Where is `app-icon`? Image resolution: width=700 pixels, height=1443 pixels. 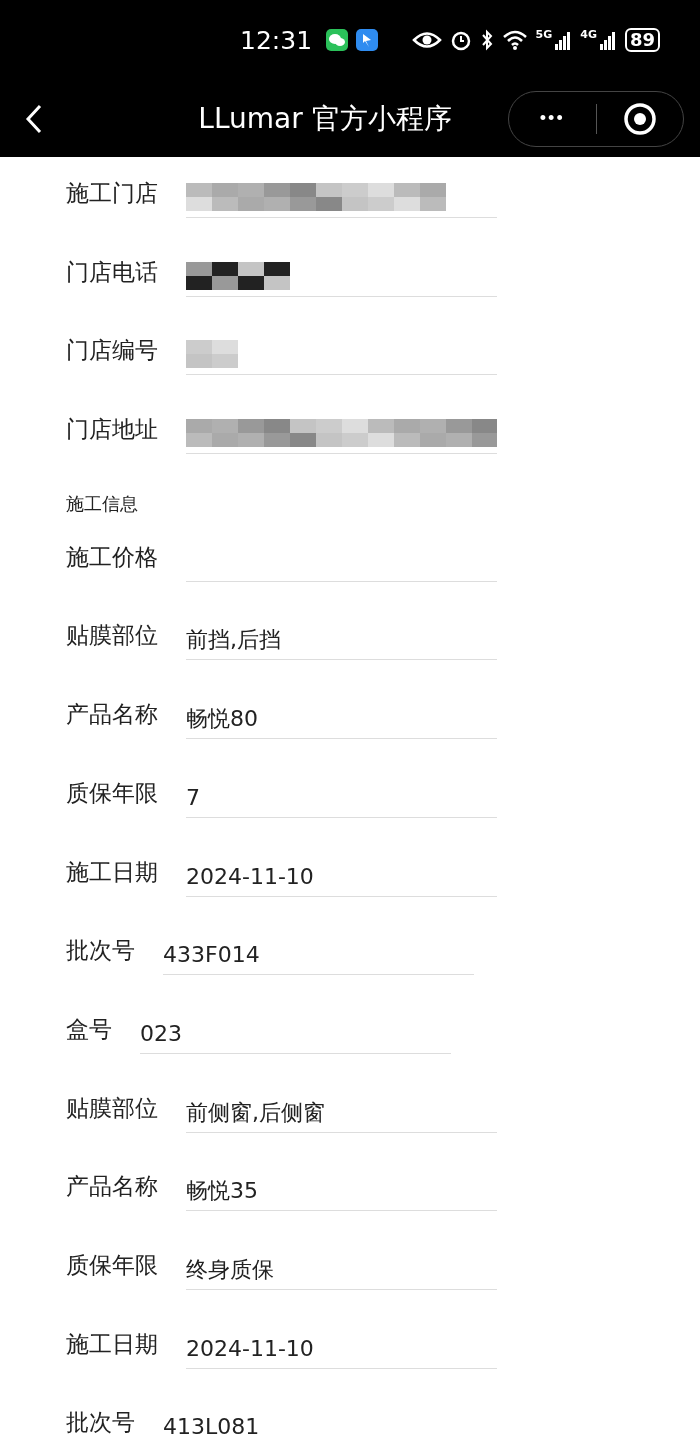
app-icon is located at coordinates (367, 40).